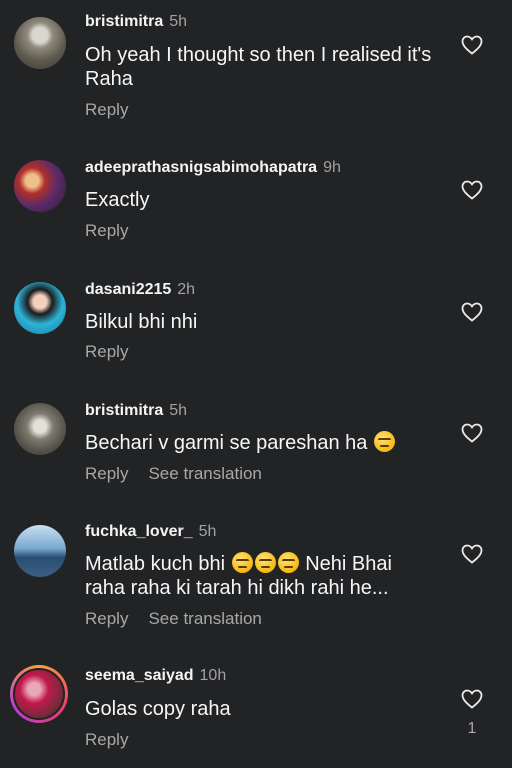 This screenshot has height=768, width=512. Describe the element at coordinates (158, 709) in the screenshot. I see `comment-text: Golas copy raha` at that location.